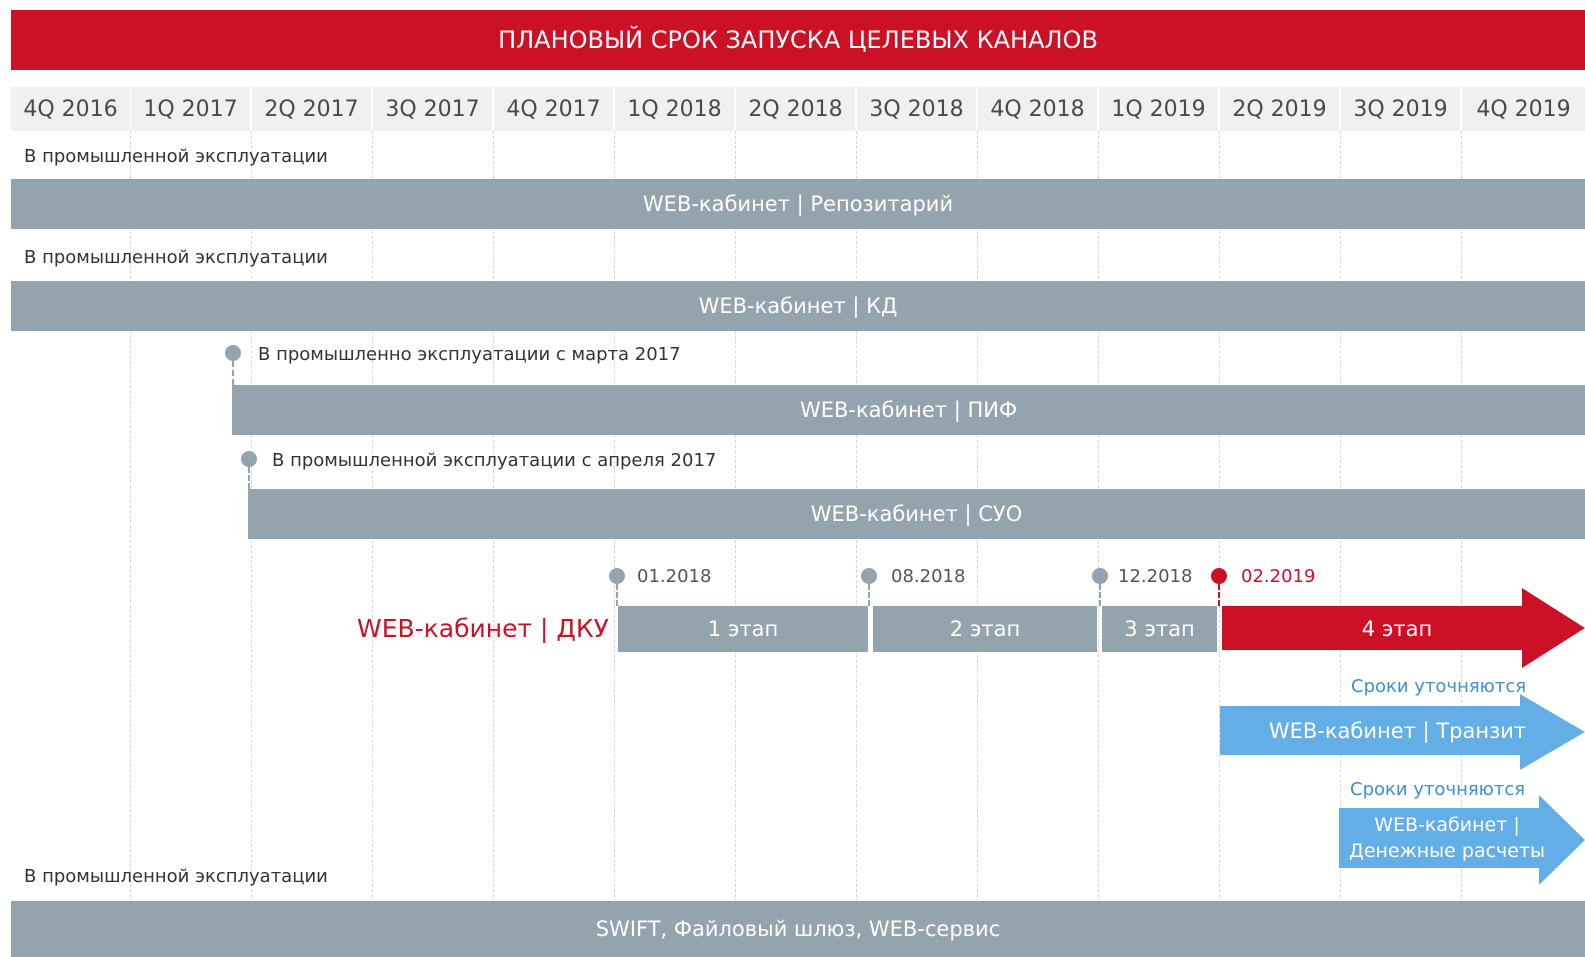 This screenshot has height=957, width=1585. I want to click on bar-money-line1: WEB-кабинет |, so click(1447, 825).